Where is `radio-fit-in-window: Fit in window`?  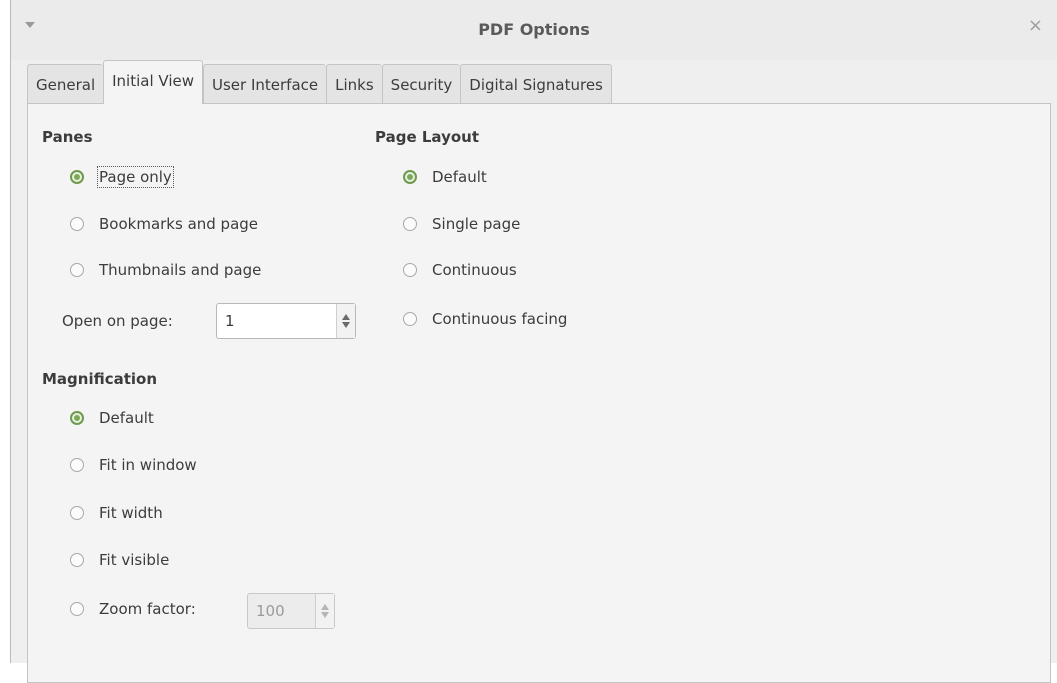
radio-fit-in-window: Fit in window is located at coordinates (133, 465).